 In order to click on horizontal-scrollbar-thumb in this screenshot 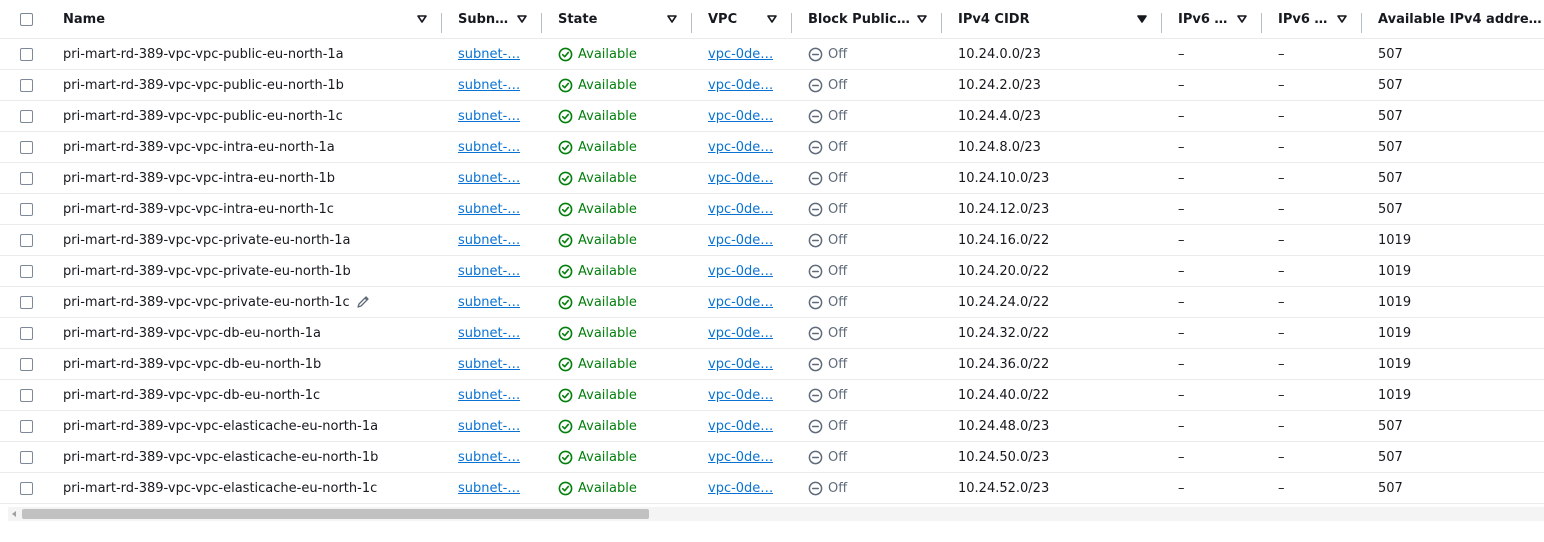, I will do `click(335, 514)`.